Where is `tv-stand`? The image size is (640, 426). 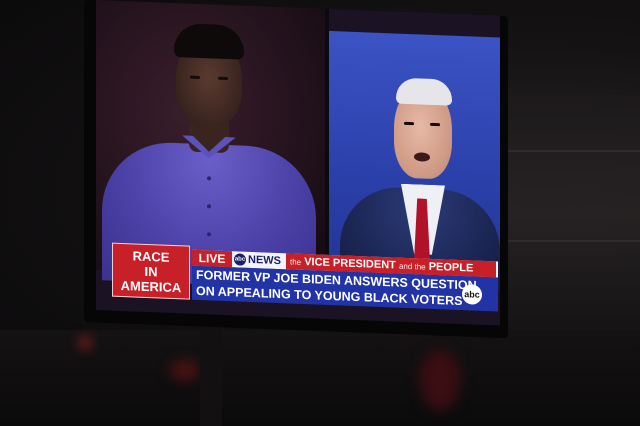
tv-stand is located at coordinates (211, 374).